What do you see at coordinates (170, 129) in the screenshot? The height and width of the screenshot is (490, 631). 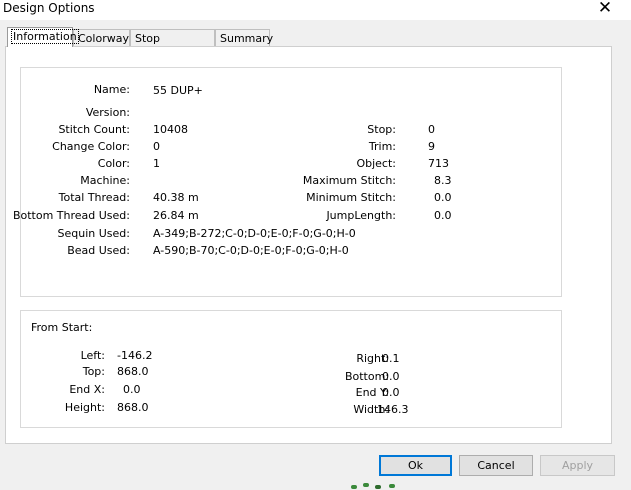 I see `stitch-count-value: 10408` at bounding box center [170, 129].